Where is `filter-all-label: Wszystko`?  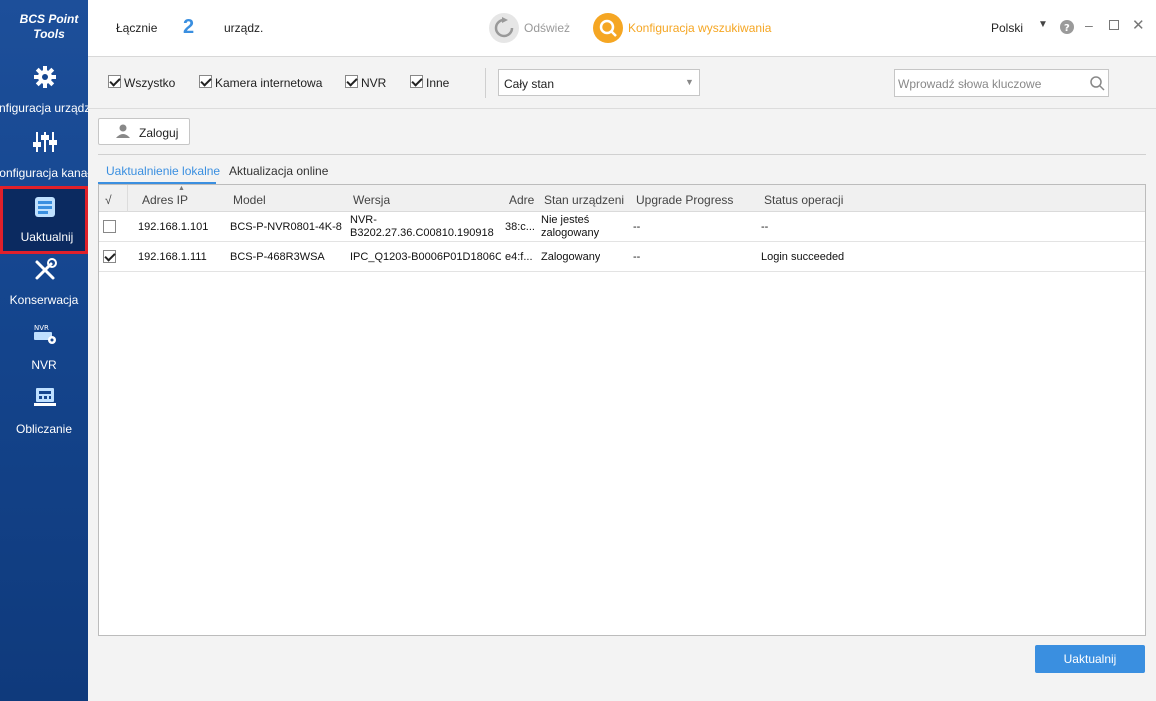 filter-all-label: Wszystko is located at coordinates (150, 83).